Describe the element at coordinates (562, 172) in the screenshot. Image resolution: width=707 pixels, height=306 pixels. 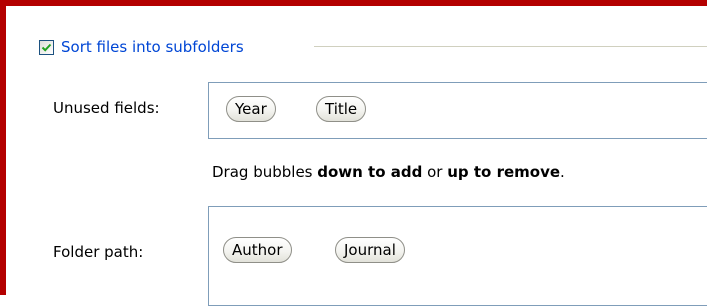
I see `hint-suffix: .` at that location.